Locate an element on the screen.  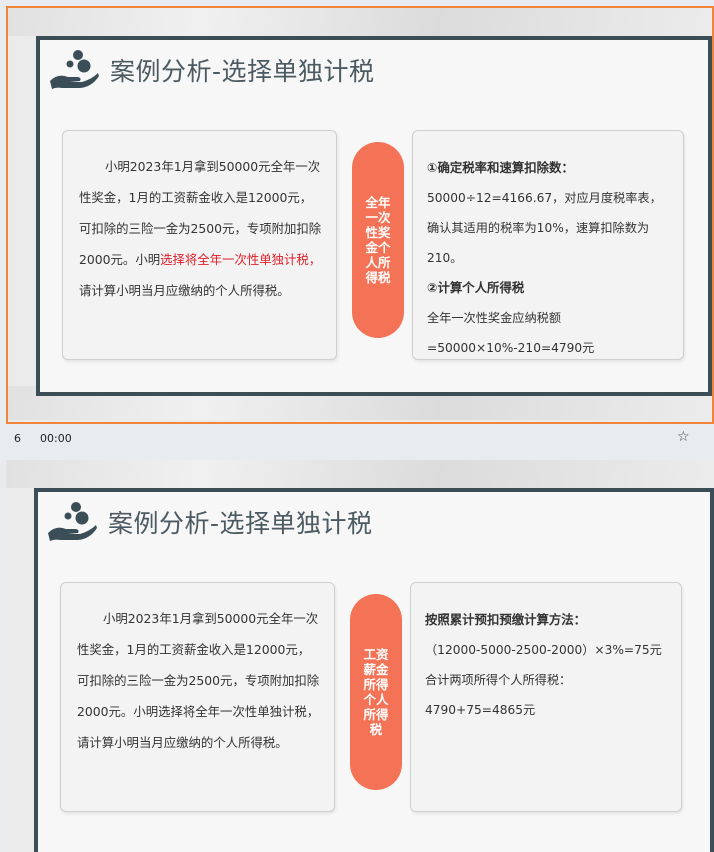
calc-step-text: 全年一次性奖金应纳税额=50000×10%-210=4790元 is located at coordinates (511, 333).